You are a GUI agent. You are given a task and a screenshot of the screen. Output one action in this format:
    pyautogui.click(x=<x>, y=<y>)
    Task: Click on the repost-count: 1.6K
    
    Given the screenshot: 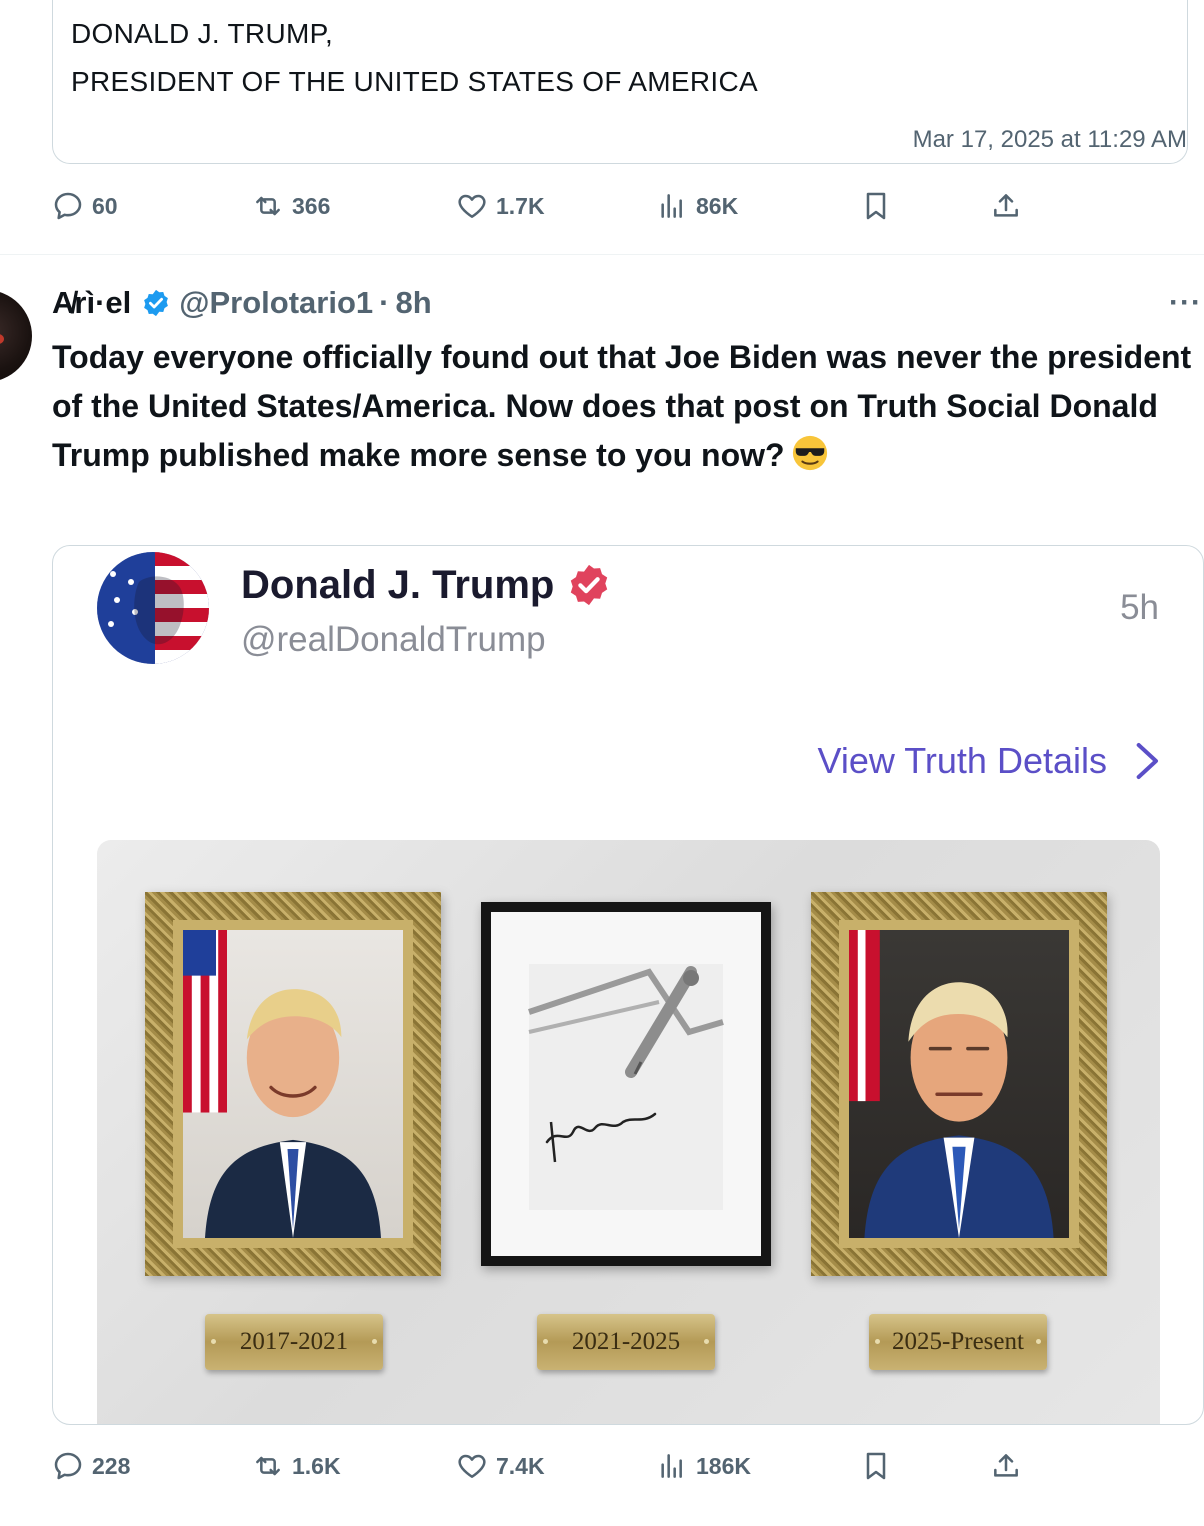 What is the action you would take?
    pyautogui.click(x=316, y=1465)
    